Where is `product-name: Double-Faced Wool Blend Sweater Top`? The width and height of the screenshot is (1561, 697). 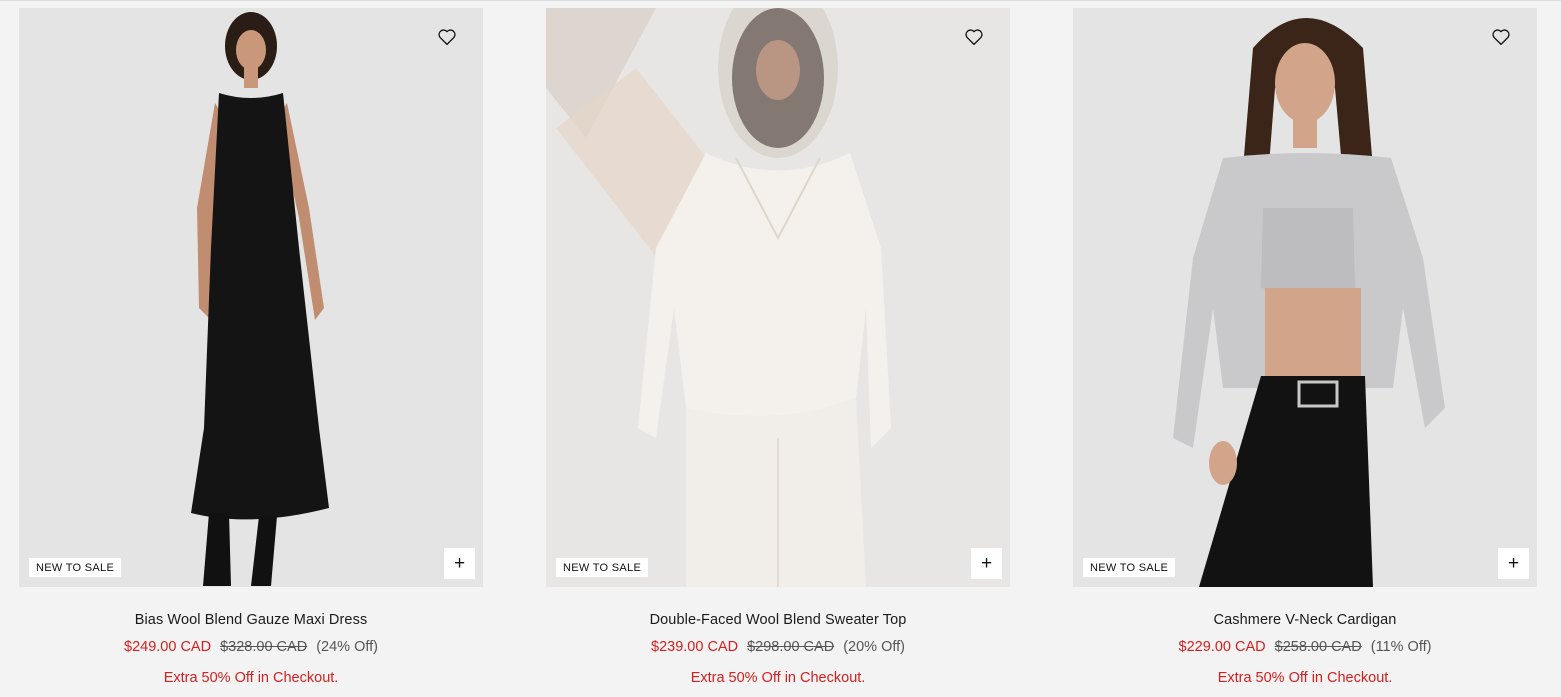
product-name: Double-Faced Wool Blend Sweater Top is located at coordinates (778, 620).